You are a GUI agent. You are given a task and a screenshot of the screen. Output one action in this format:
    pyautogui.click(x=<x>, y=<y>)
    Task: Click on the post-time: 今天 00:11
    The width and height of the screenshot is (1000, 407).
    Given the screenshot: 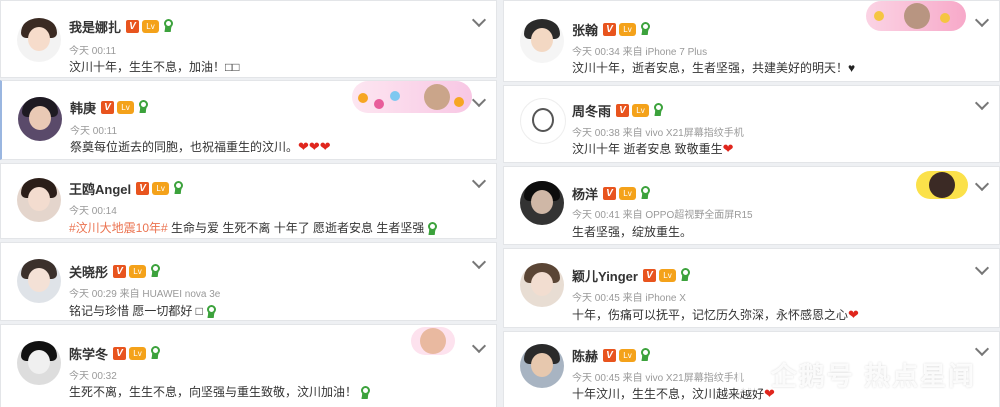 What is the action you would take?
    pyautogui.click(x=94, y=131)
    